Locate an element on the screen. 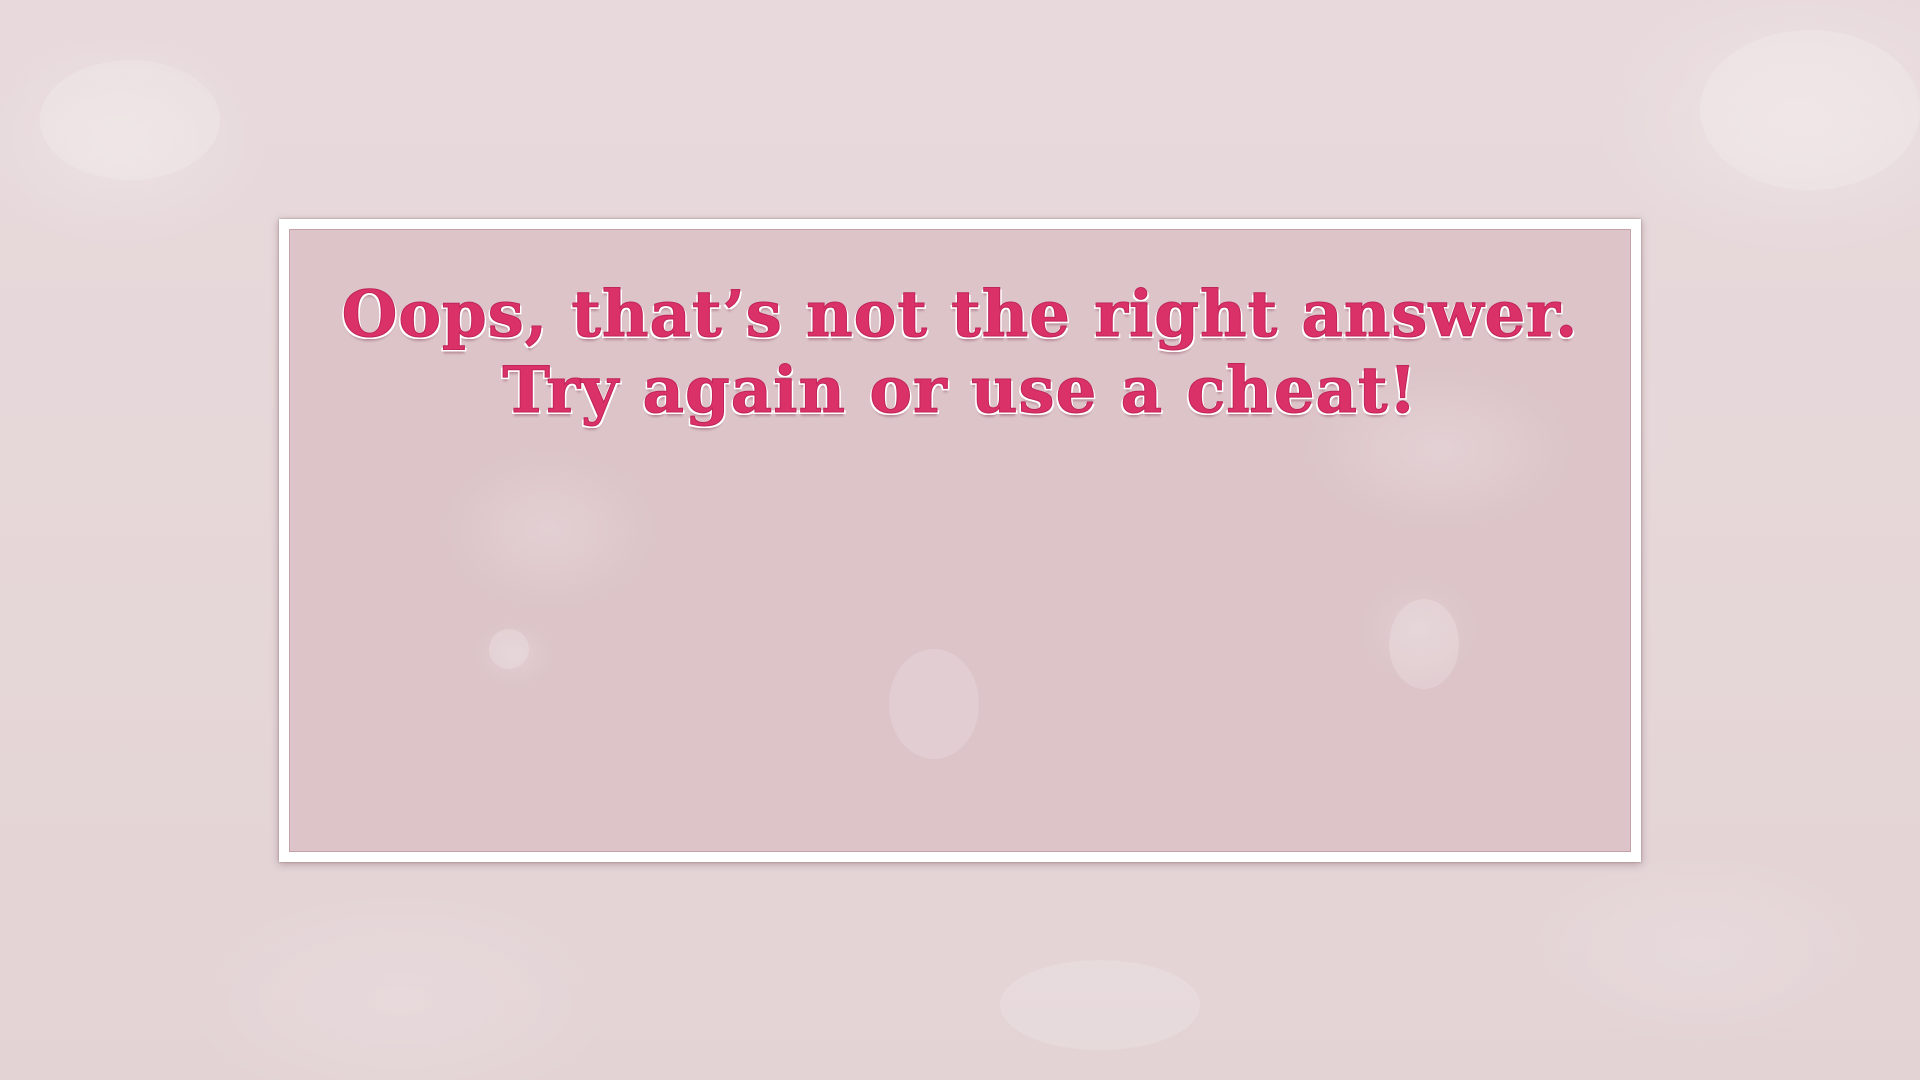 The image size is (1920, 1080). message-line-2: Try again or use a cheat! is located at coordinates (960, 391).